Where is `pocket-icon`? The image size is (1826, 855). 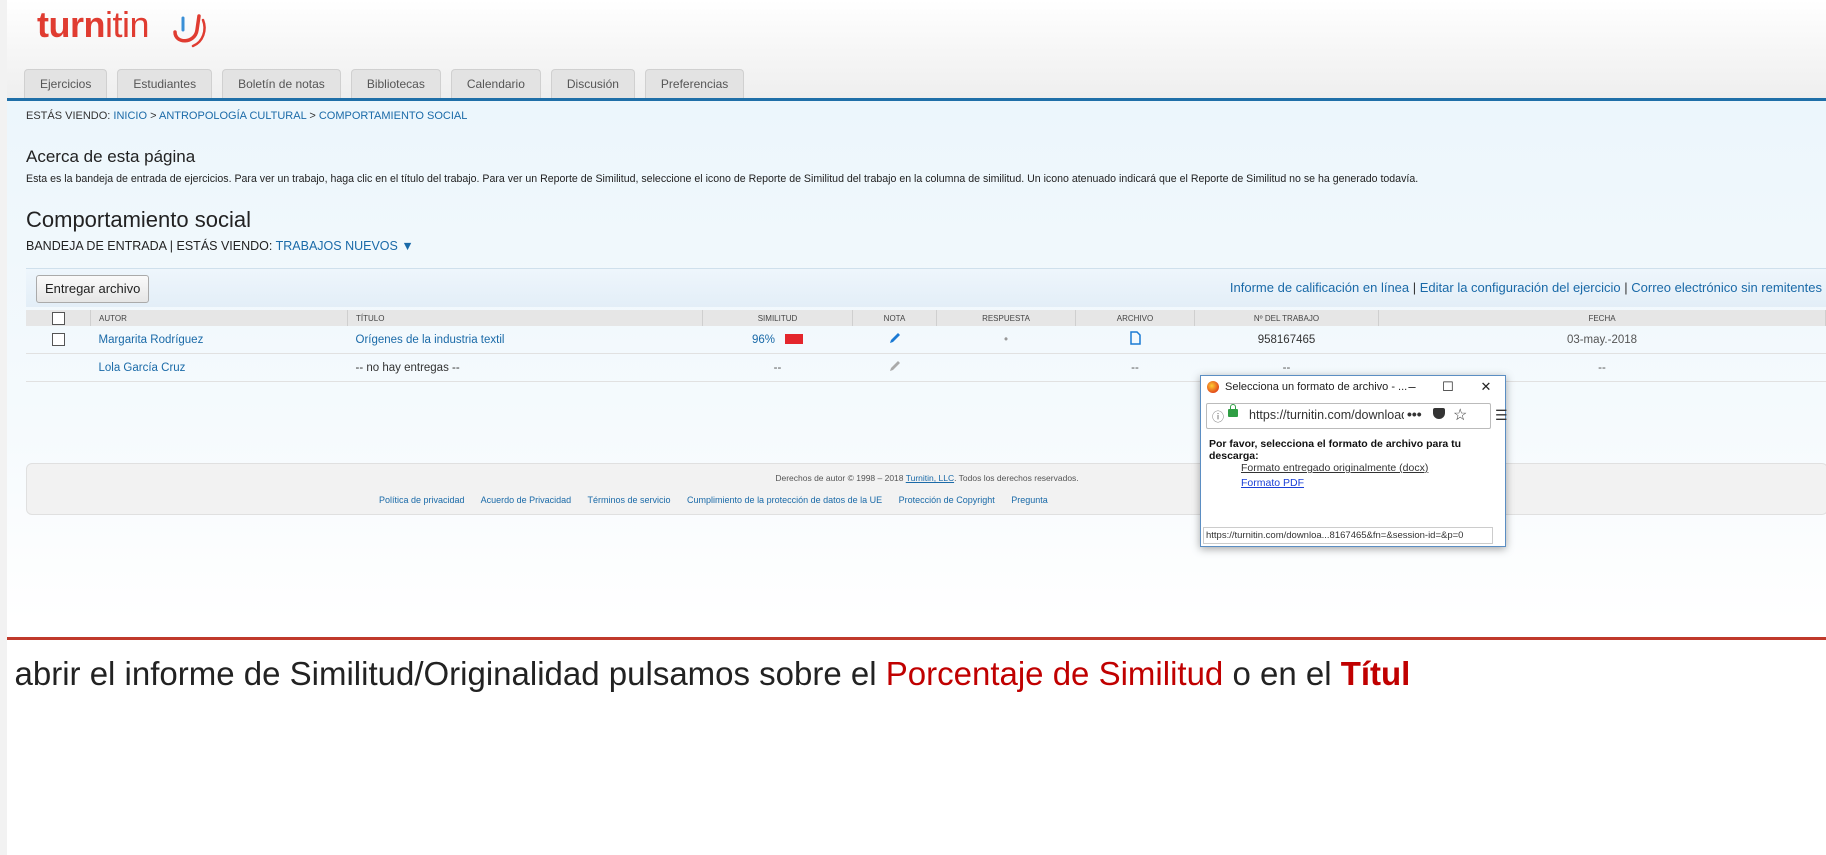
pocket-icon is located at coordinates (1439, 413).